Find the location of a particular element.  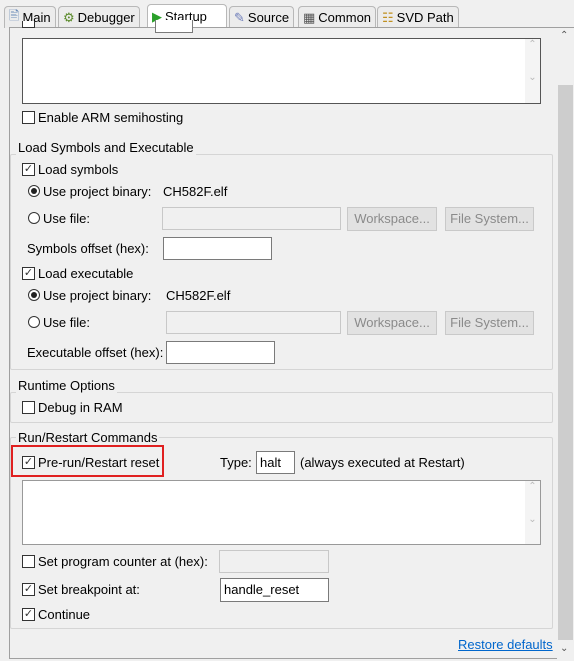

tab-source: ✎ Source is located at coordinates (262, 17).